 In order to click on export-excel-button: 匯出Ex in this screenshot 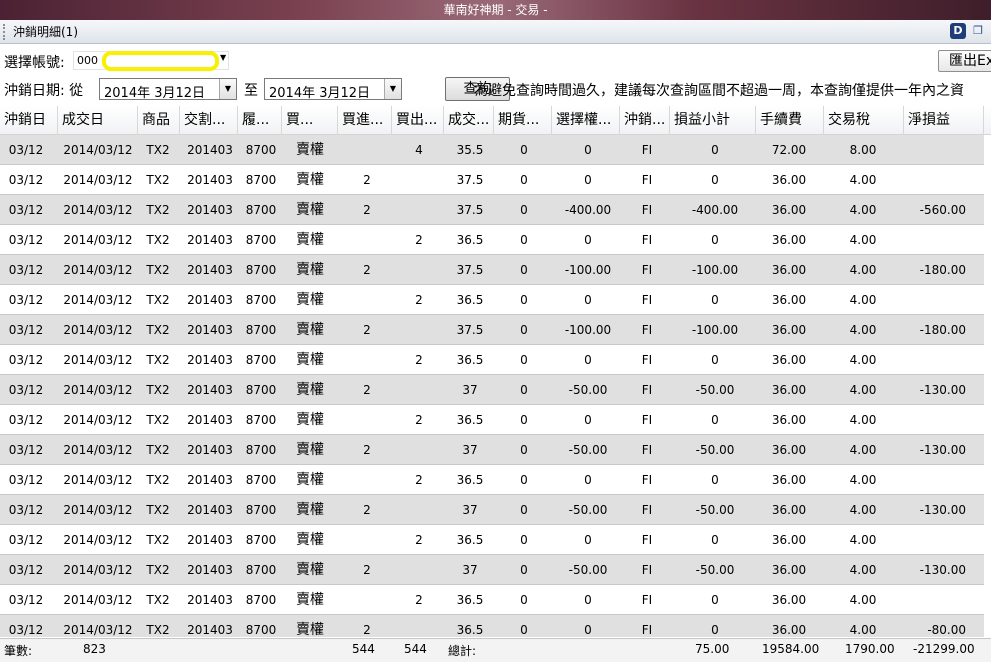, I will do `click(964, 61)`.